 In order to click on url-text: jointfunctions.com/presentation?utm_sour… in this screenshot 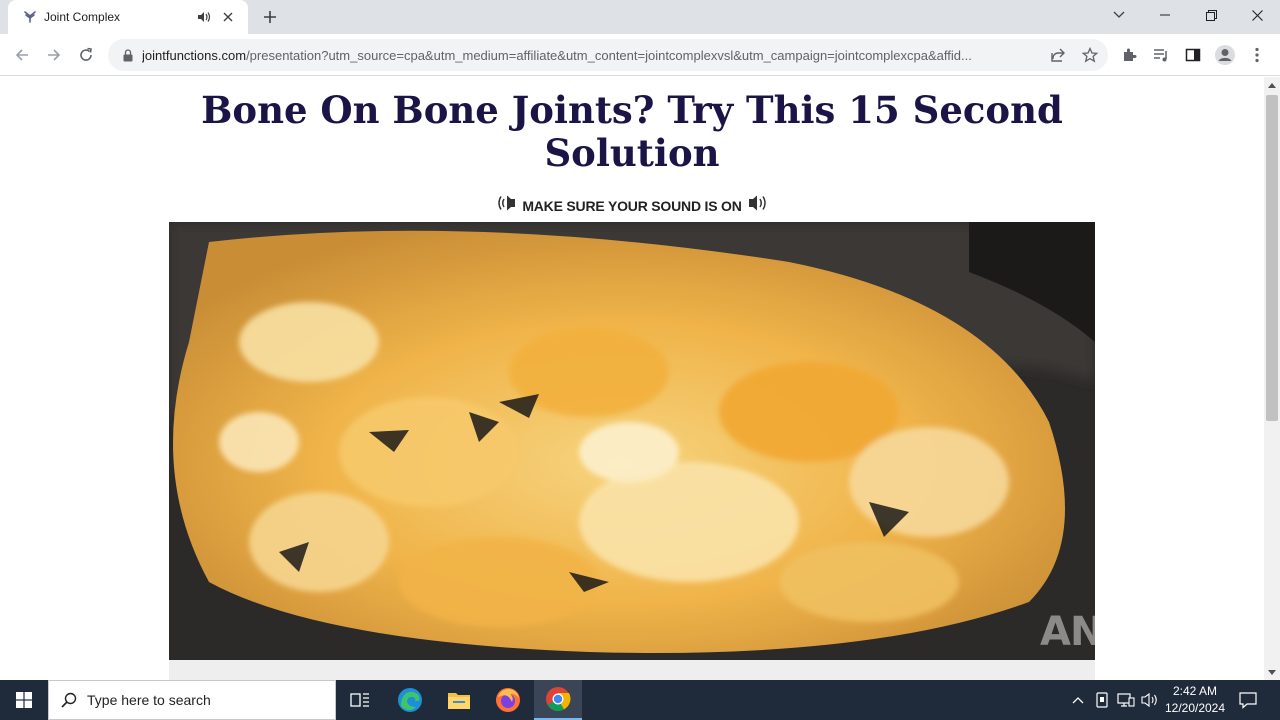, I will do `click(592, 55)`.